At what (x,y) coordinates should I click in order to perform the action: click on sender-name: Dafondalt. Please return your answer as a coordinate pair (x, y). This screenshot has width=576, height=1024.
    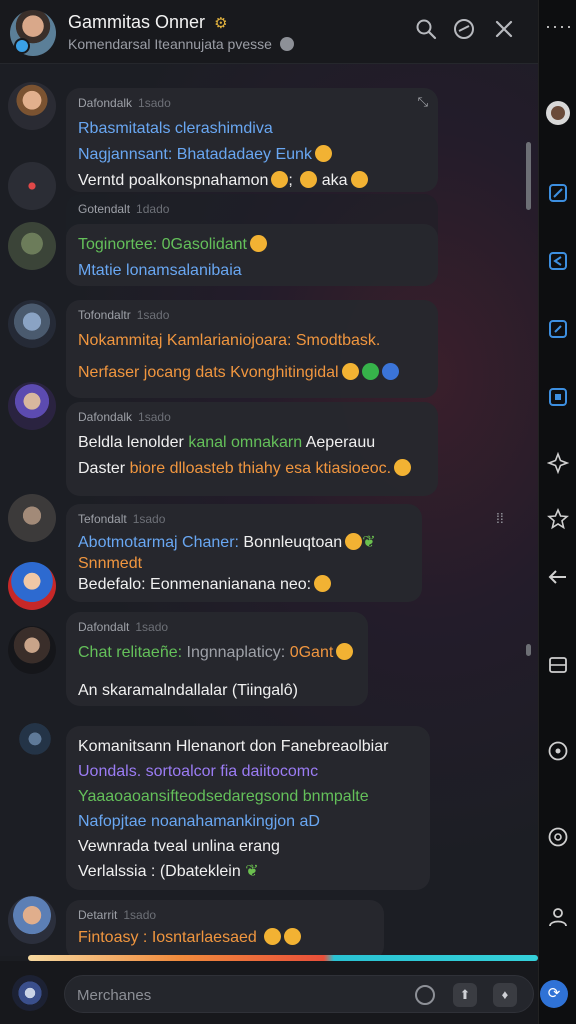
    Looking at the image, I should click on (103, 627).